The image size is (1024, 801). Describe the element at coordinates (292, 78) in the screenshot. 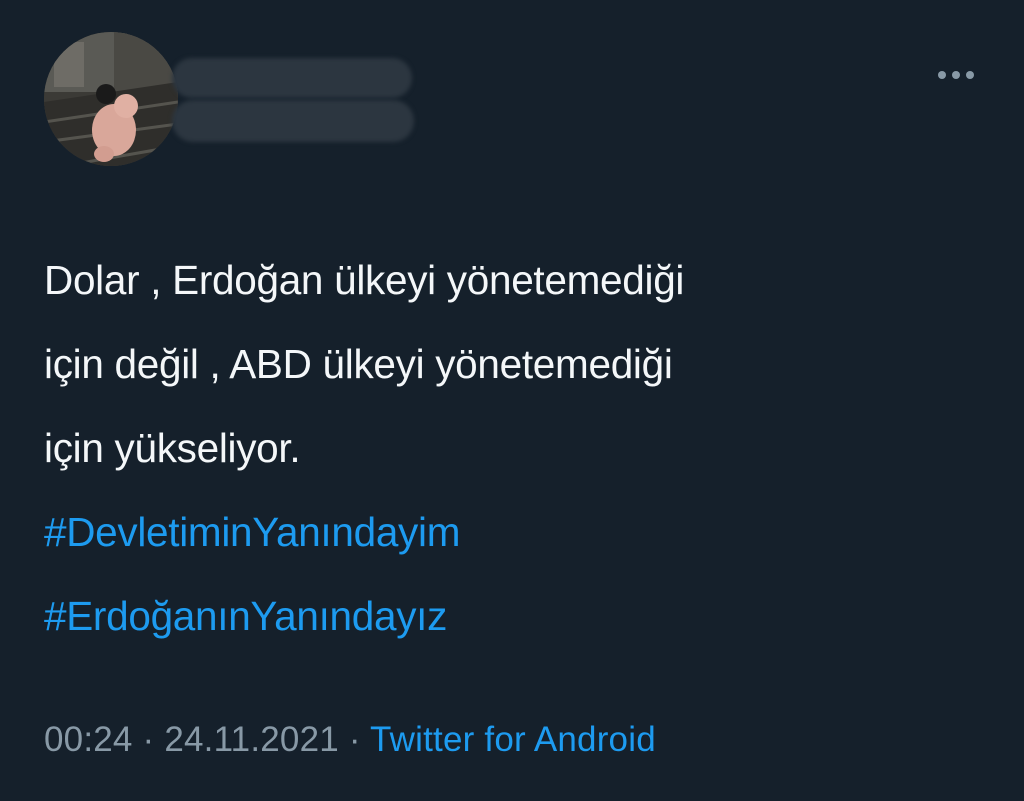

I see `display-name-redacted` at that location.